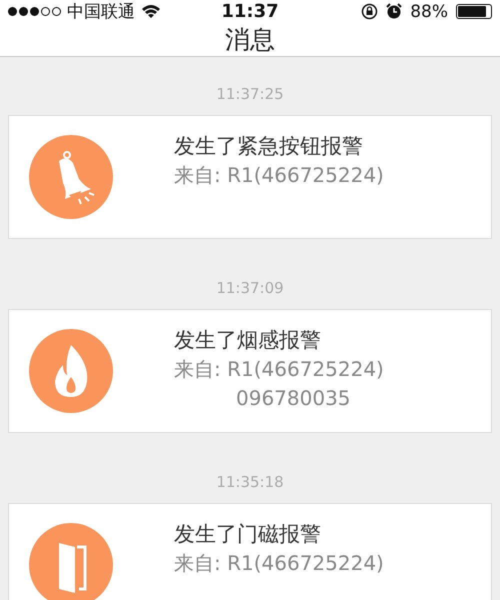 The image size is (500, 600). What do you see at coordinates (101, 12) in the screenshot?
I see `carrier-name: 中国联通` at bounding box center [101, 12].